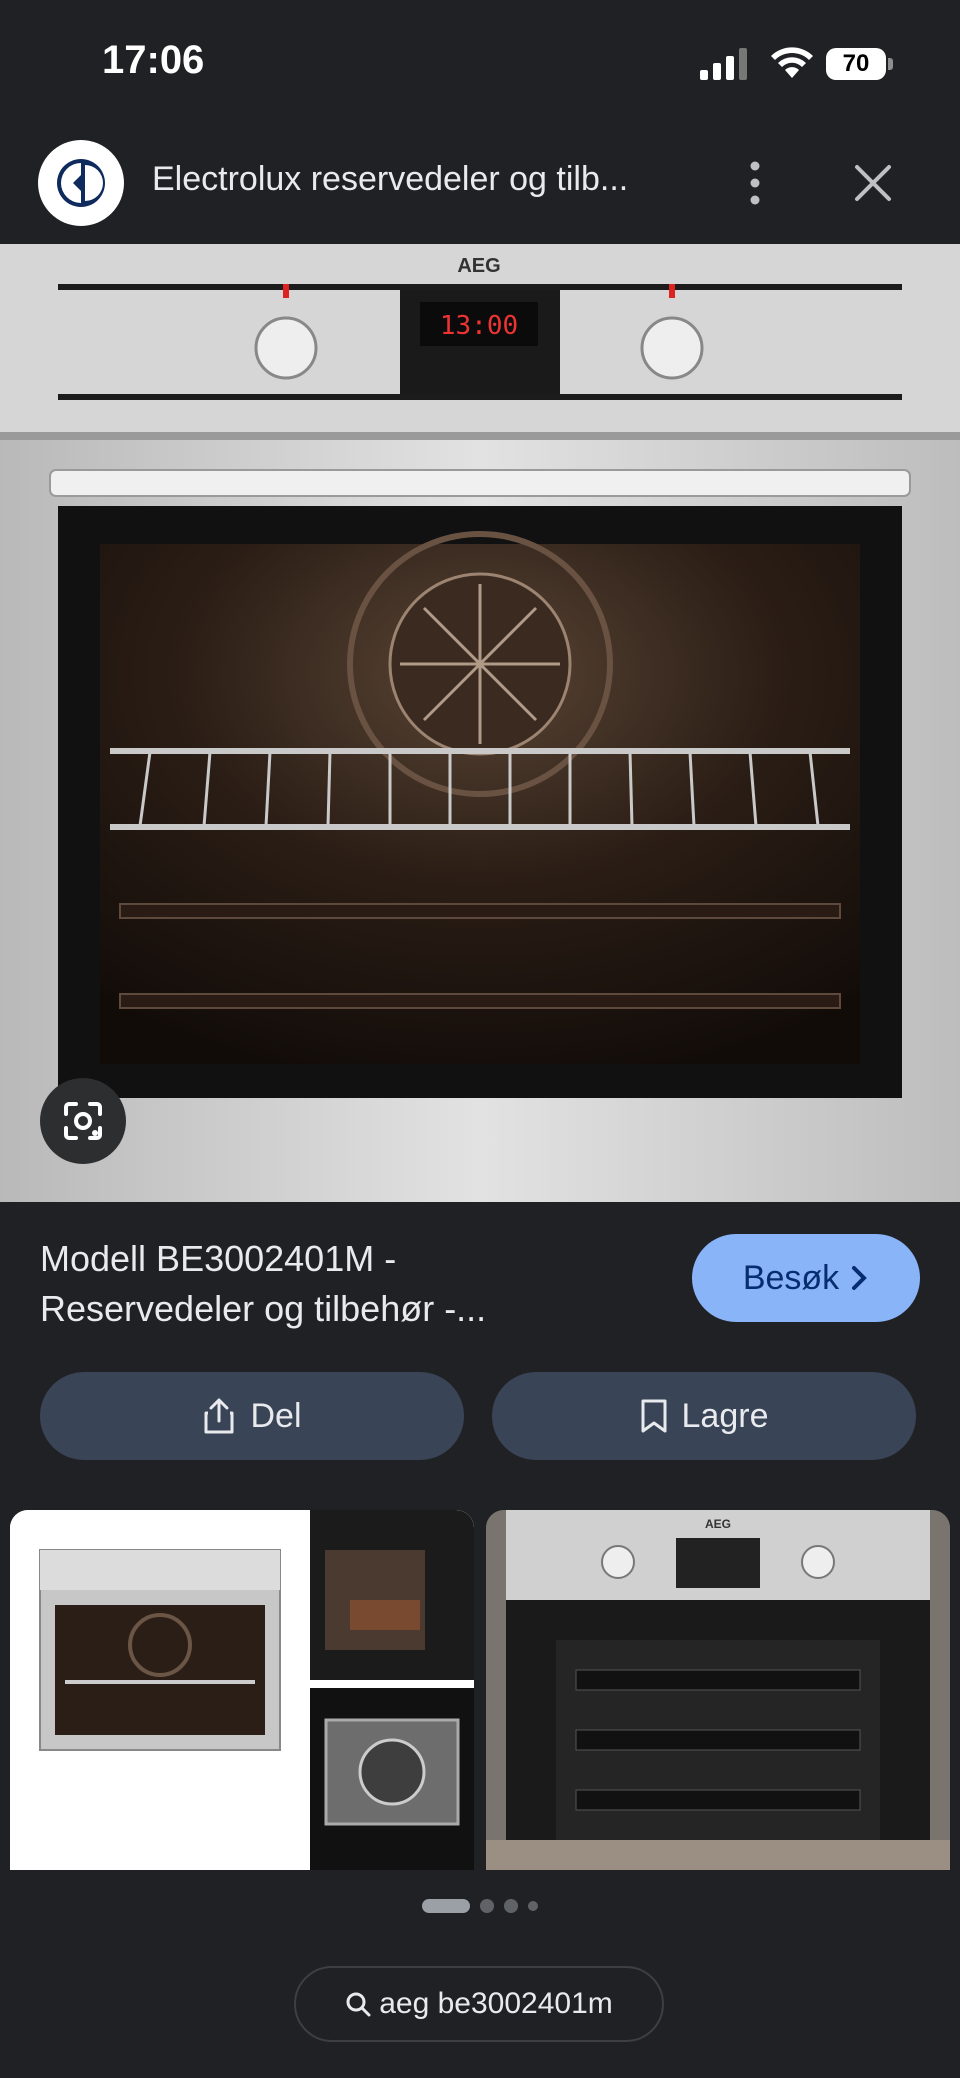 The height and width of the screenshot is (2078, 960). I want to click on related-brand-text: AEG, so click(718, 1524).